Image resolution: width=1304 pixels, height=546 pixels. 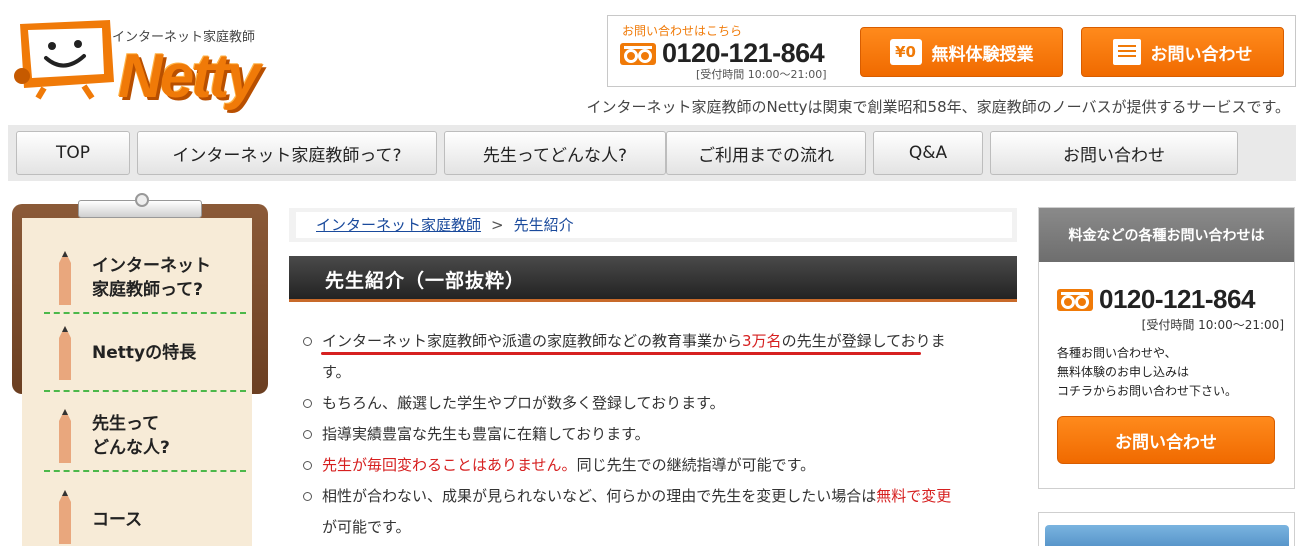 What do you see at coordinates (131, 448) in the screenshot?
I see `sidebar-item-label: どんな人?` at bounding box center [131, 448].